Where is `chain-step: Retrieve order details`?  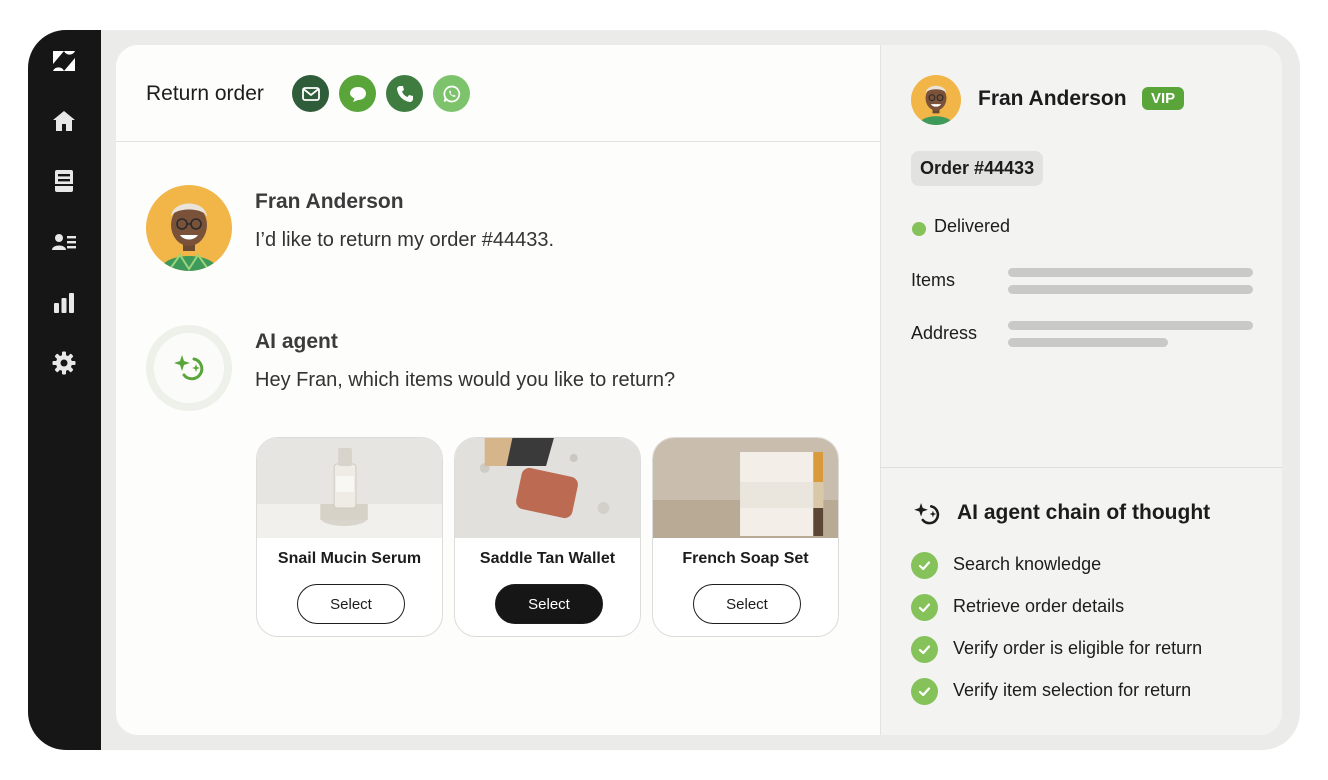
chain-step: Retrieve order details is located at coordinates (1039, 606).